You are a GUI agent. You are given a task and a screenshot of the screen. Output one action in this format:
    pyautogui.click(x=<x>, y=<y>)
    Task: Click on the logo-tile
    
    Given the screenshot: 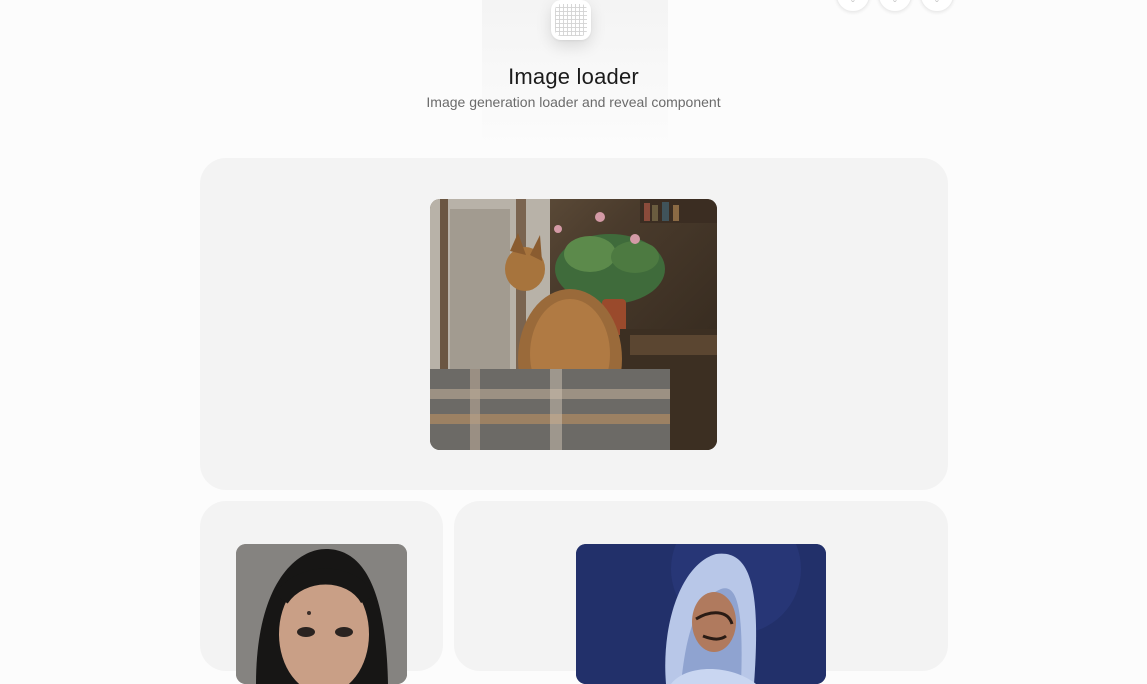 What is the action you would take?
    pyautogui.click(x=571, y=20)
    